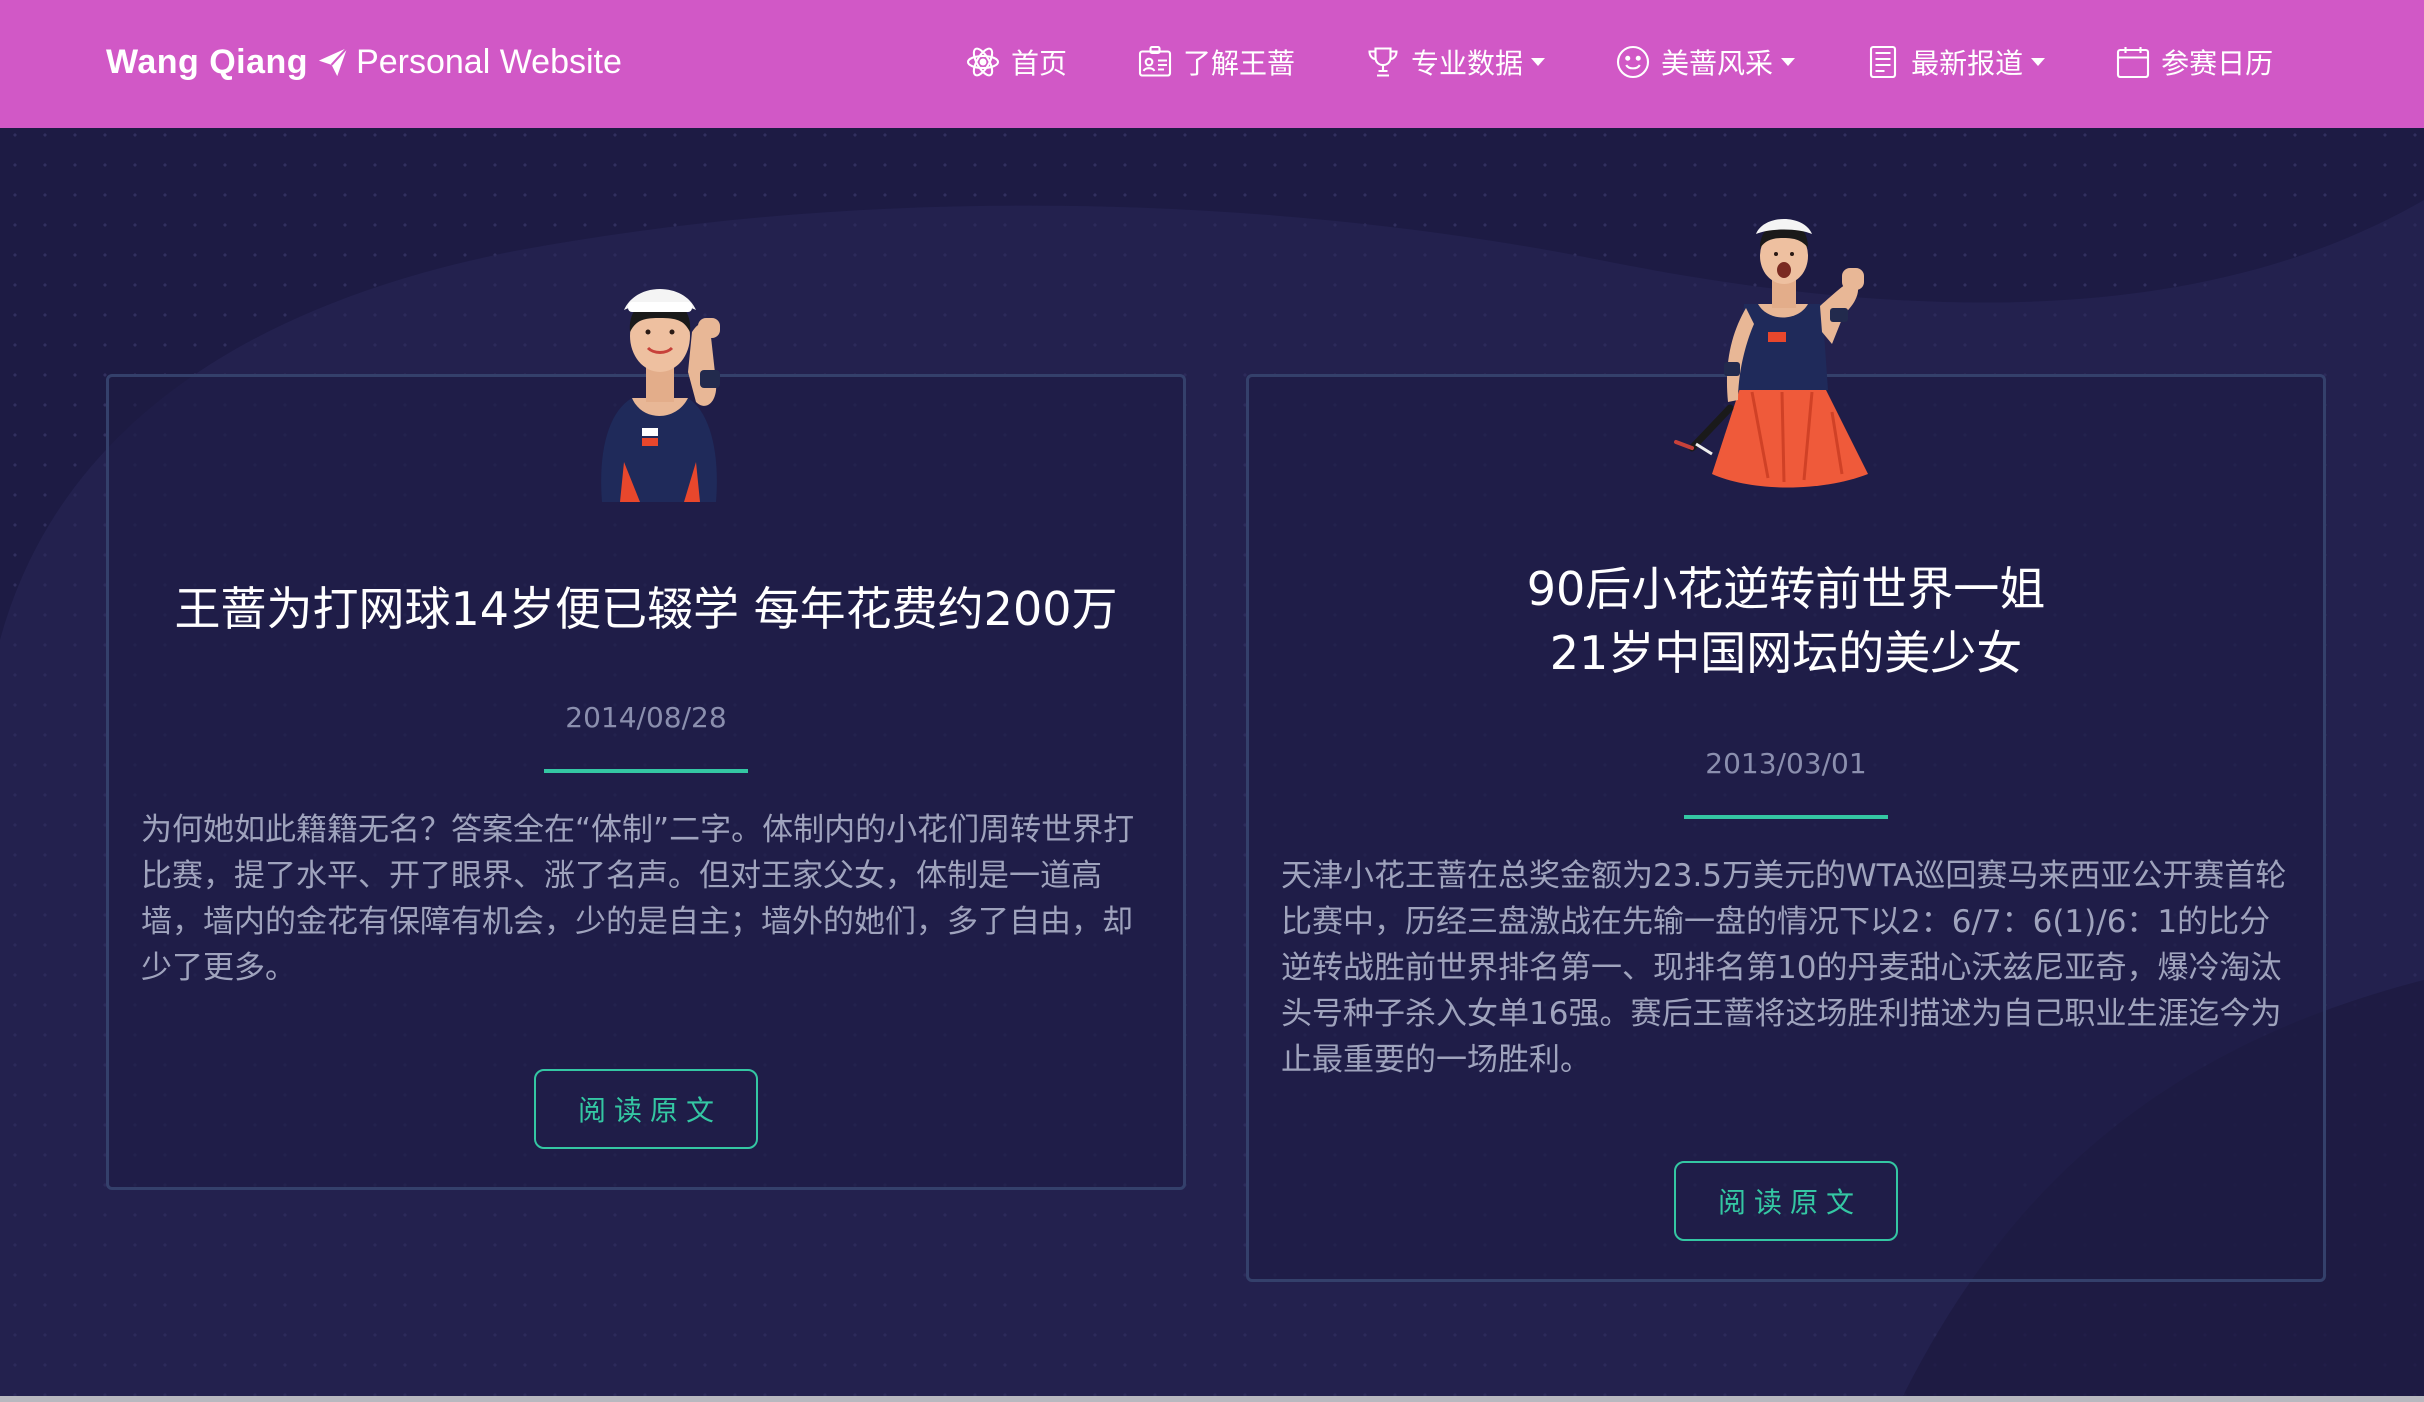  I want to click on article-date: 2014/08/28, so click(646, 717).